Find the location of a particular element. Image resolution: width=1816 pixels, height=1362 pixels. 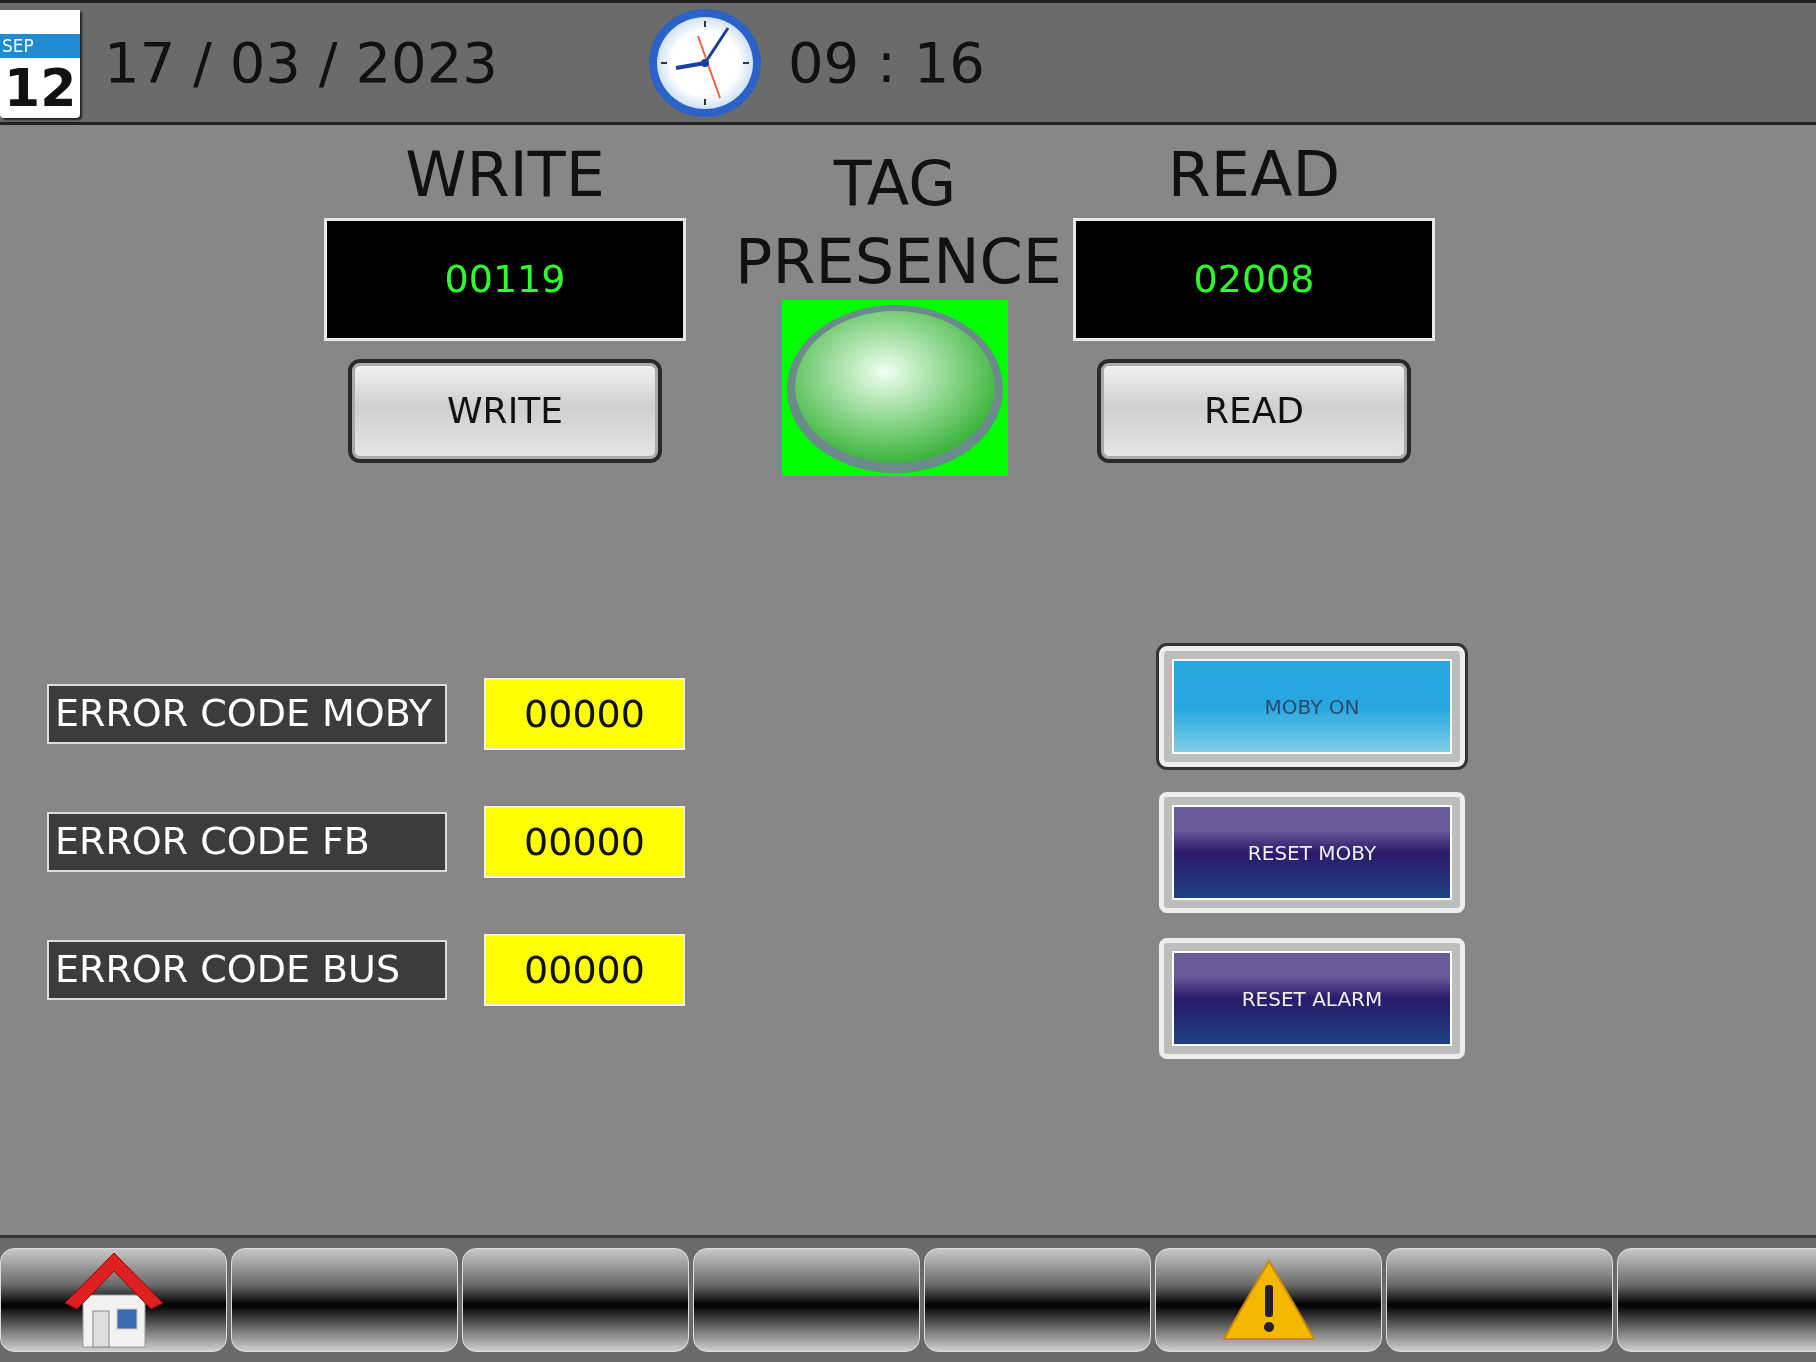

read-button: READ is located at coordinates (1254, 411).